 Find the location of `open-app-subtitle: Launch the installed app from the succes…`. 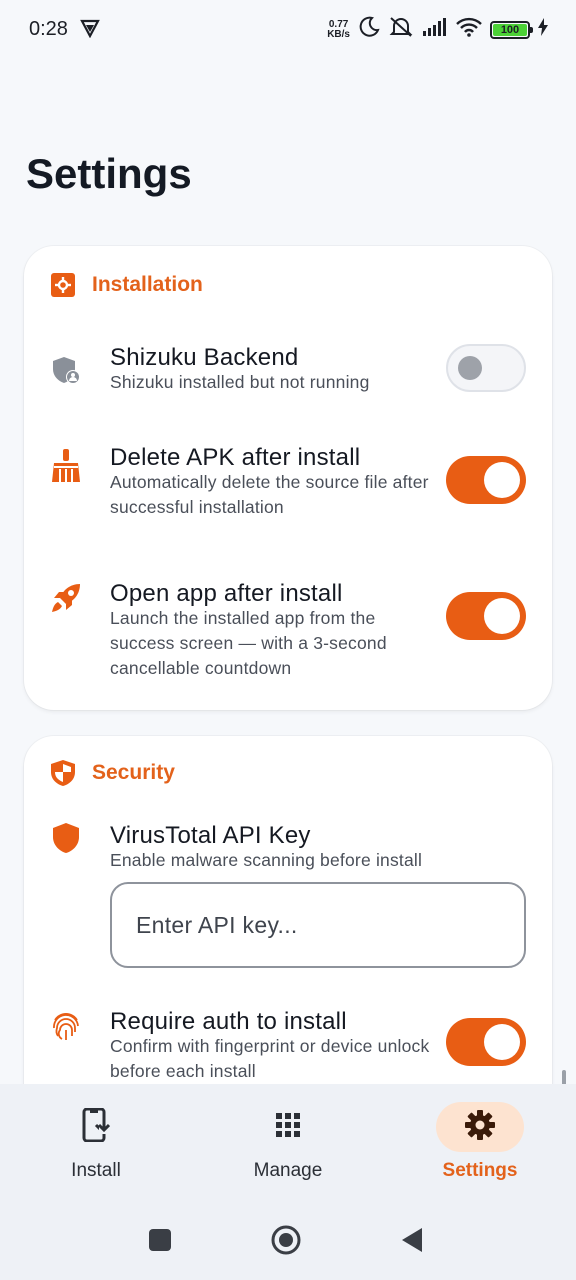

open-app-subtitle: Launch the installed app from the succes… is located at coordinates (248, 643).